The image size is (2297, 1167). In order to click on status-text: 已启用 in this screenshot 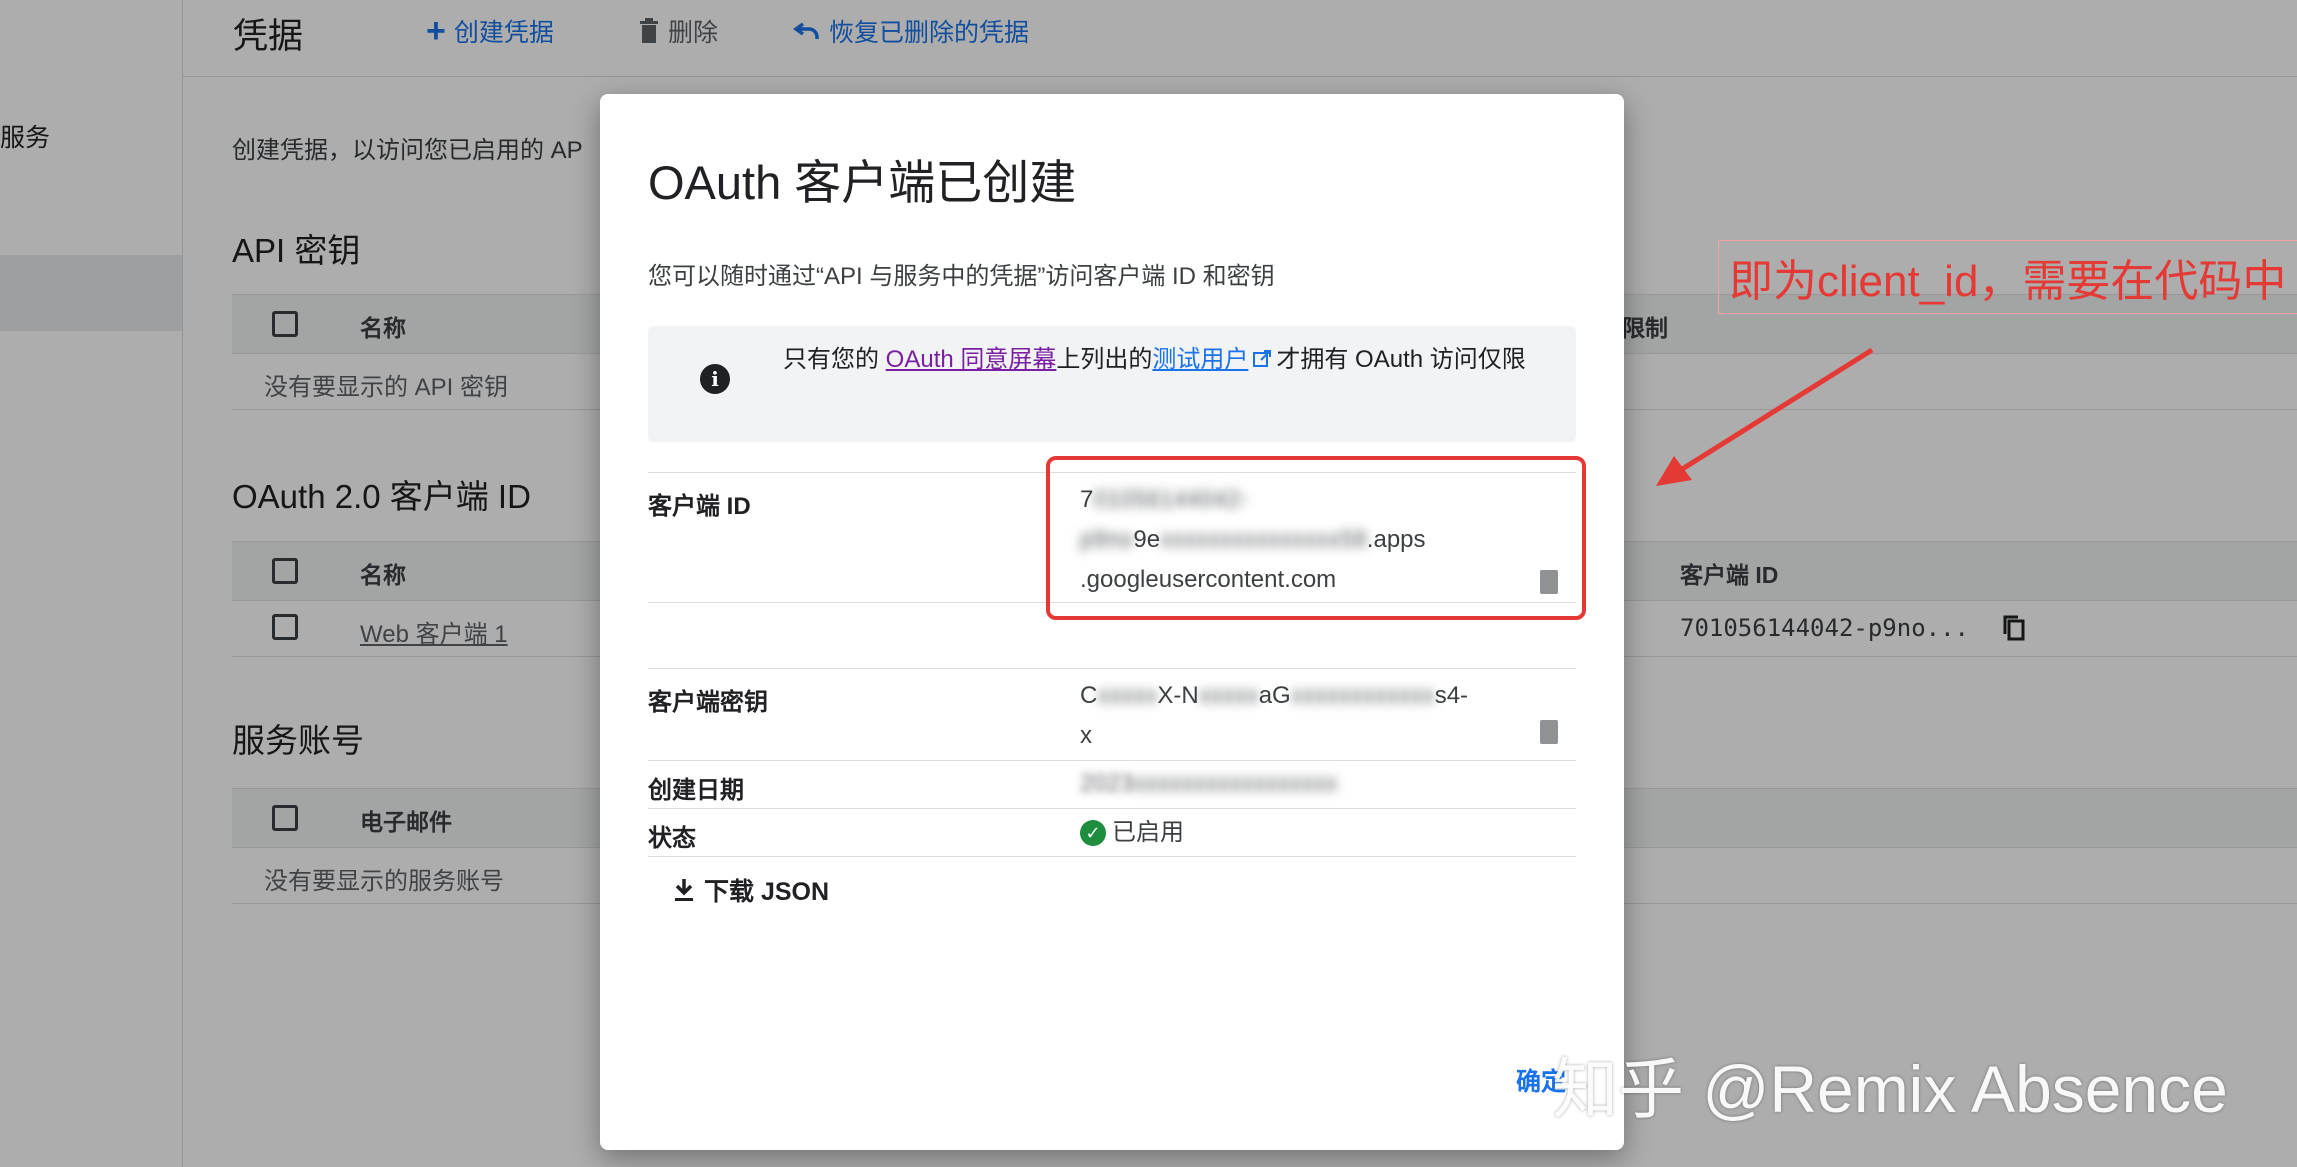, I will do `click(1148, 832)`.